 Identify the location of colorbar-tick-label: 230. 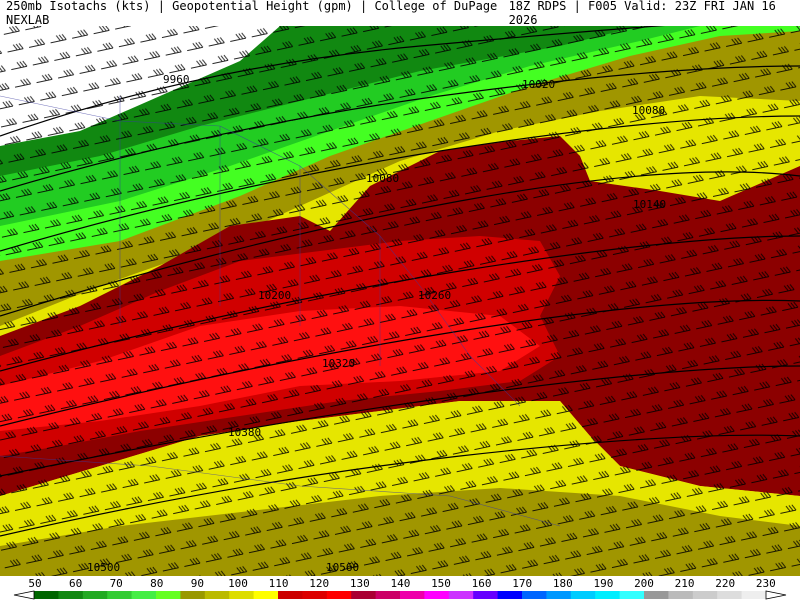
(766, 583).